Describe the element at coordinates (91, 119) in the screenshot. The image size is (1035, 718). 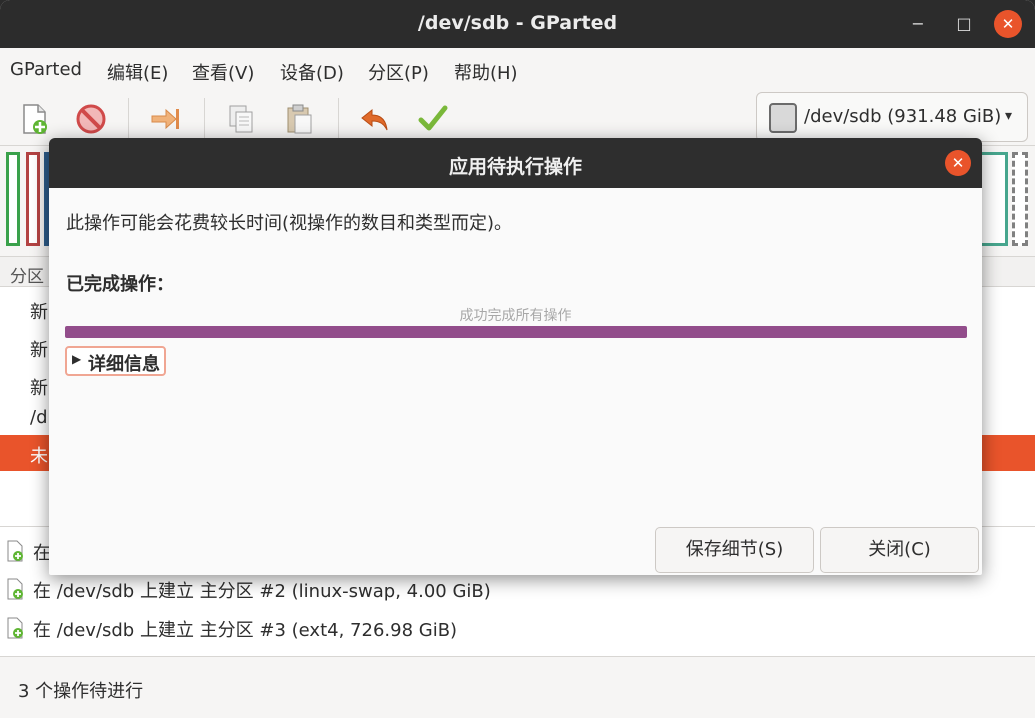
I see `delete-icon` at that location.